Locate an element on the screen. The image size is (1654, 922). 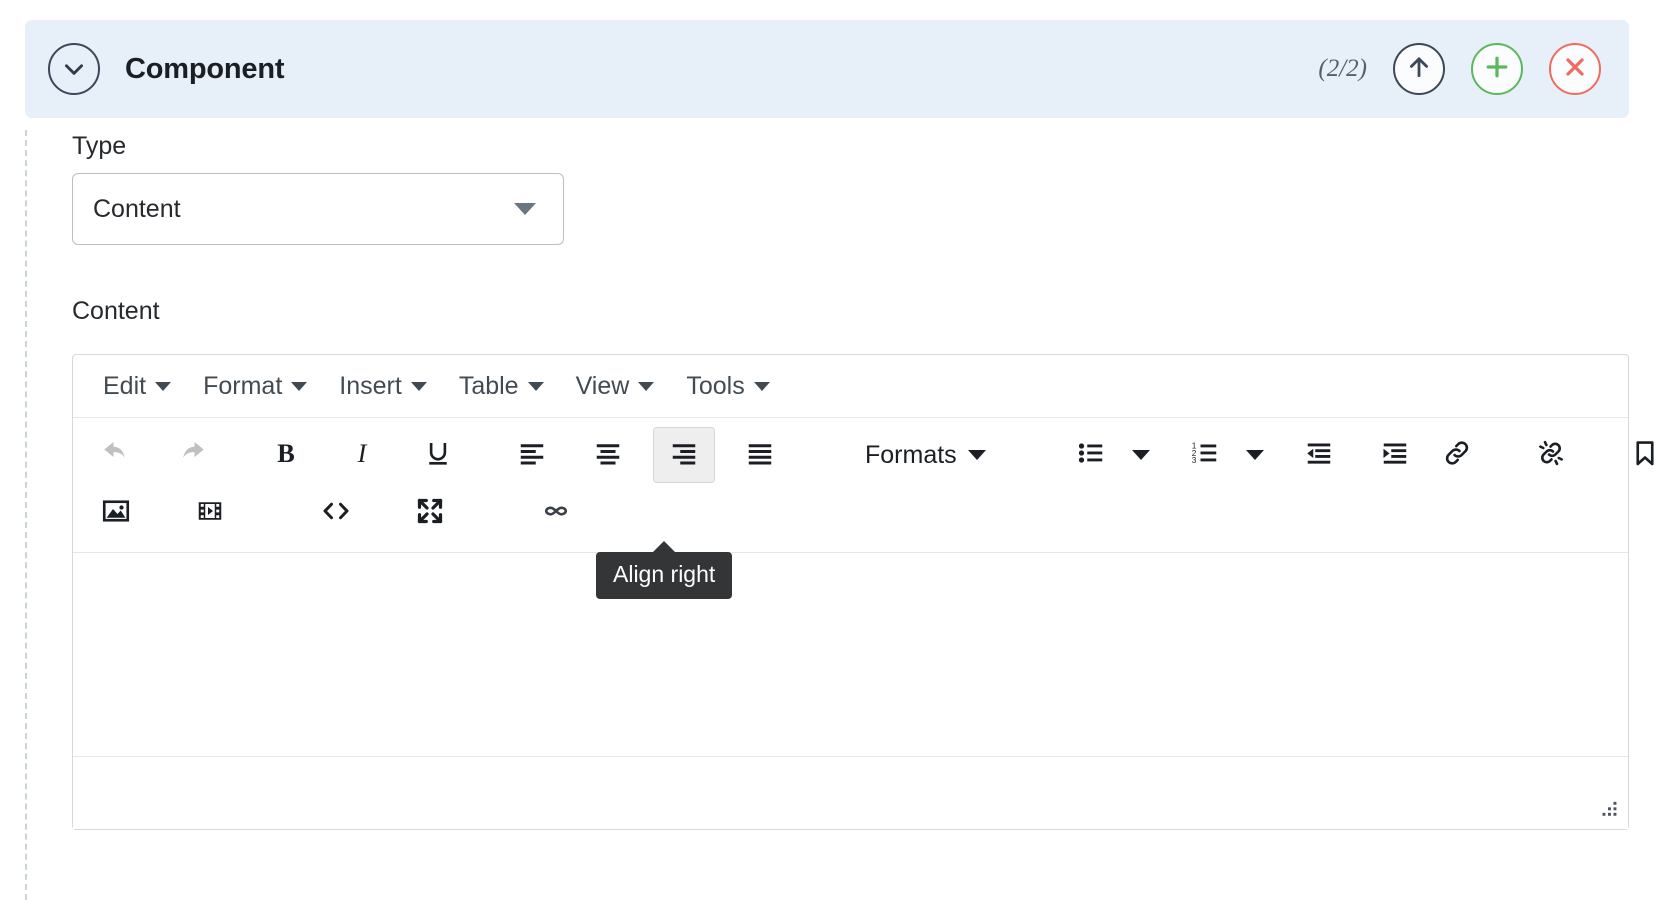
infinity-icon is located at coordinates (556, 513).